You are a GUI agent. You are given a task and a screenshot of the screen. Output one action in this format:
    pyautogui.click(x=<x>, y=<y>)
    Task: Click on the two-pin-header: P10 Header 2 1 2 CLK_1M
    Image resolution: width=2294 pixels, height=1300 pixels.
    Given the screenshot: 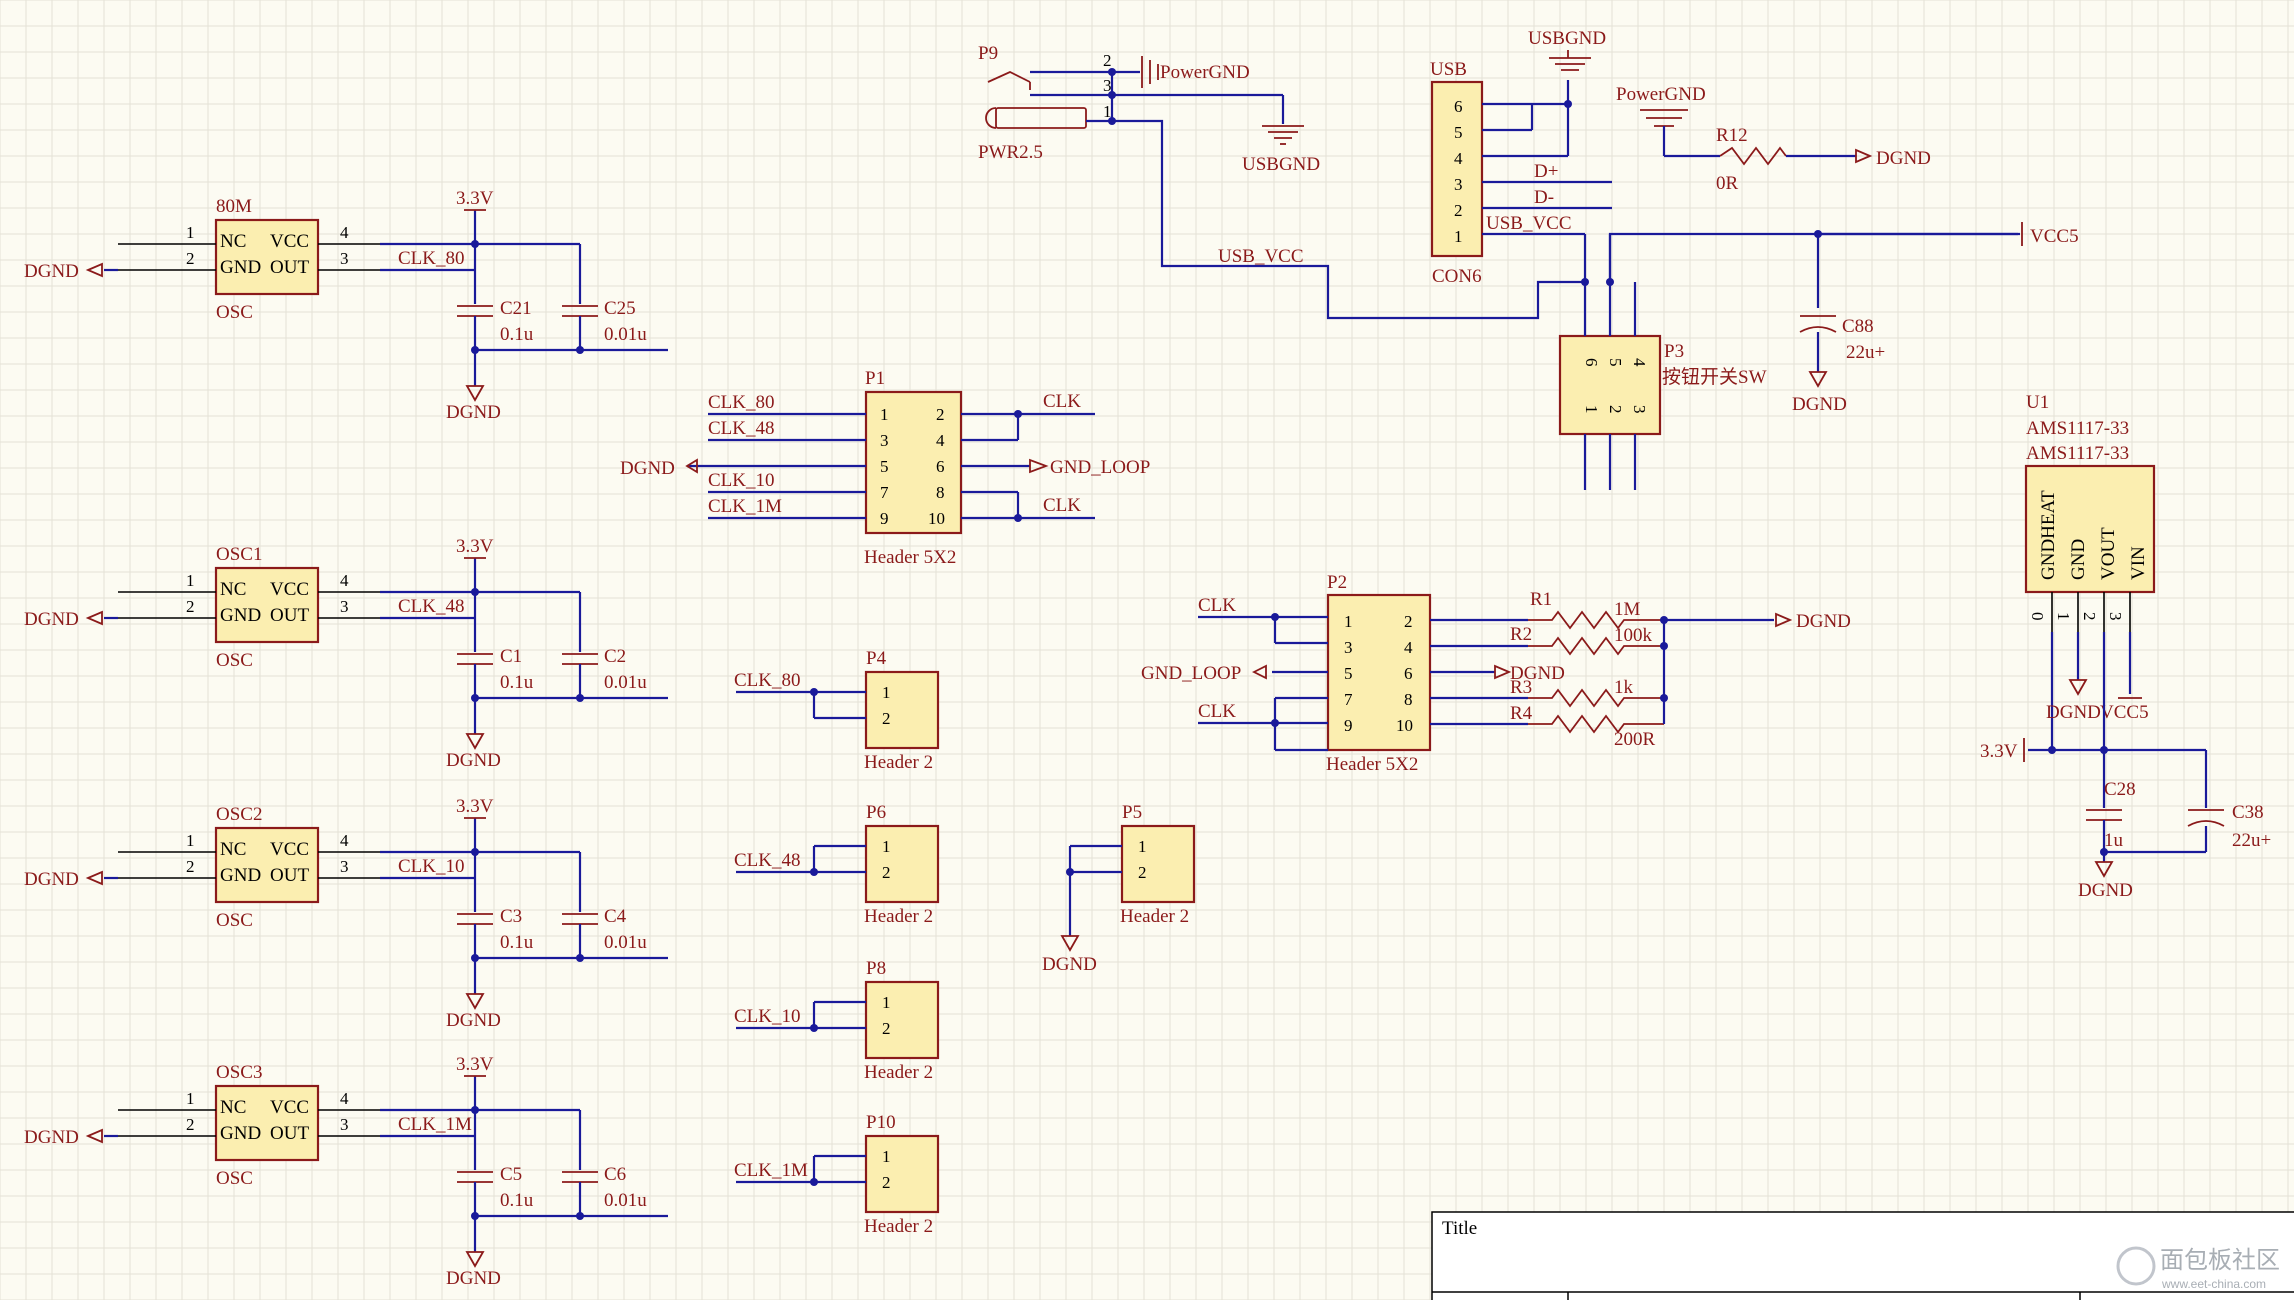 What is the action you would take?
    pyautogui.click(x=837, y=1174)
    